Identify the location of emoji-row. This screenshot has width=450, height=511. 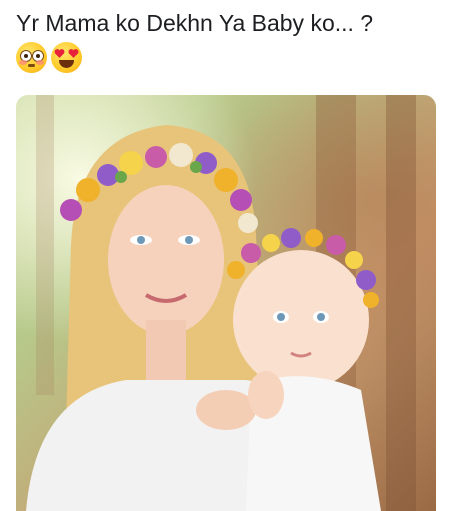
(49, 58).